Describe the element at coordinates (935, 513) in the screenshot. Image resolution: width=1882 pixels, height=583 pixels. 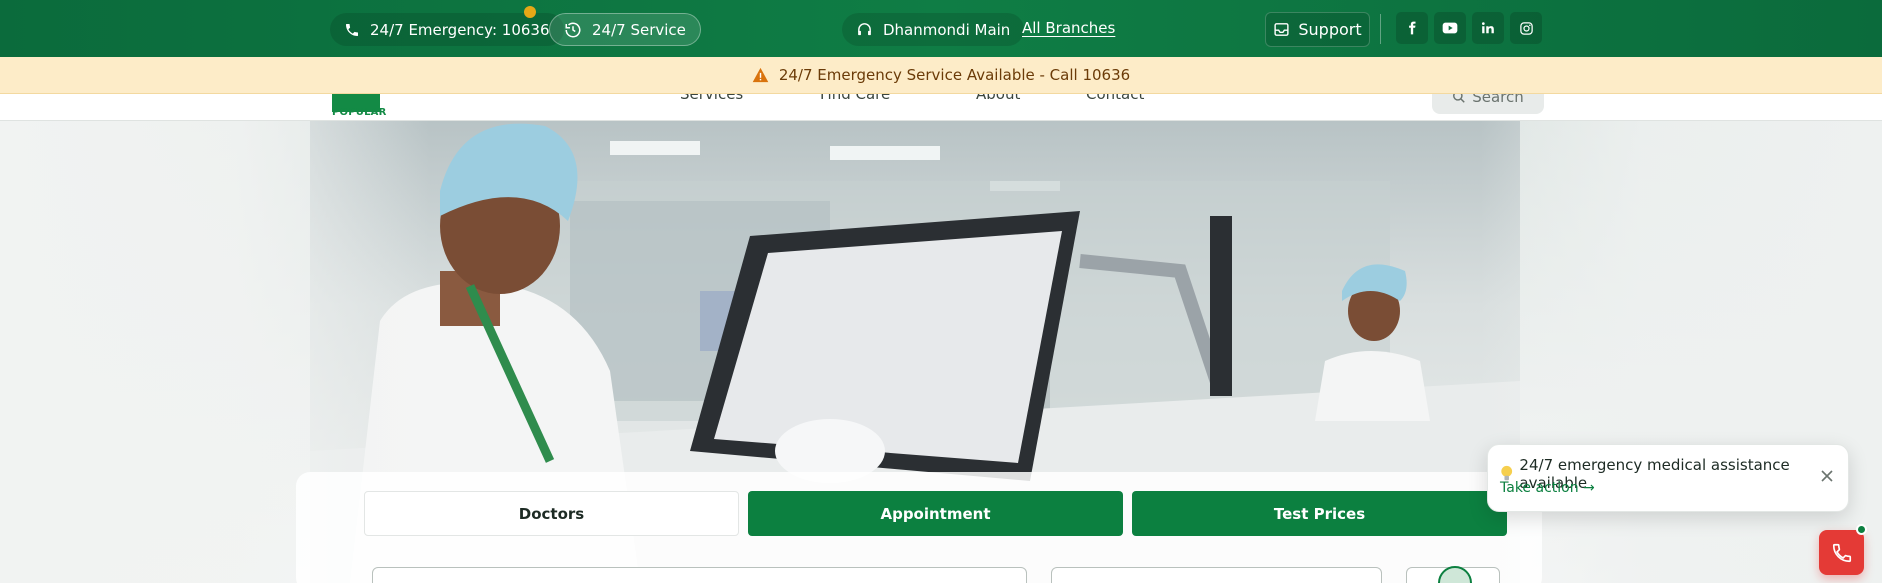
I see `tab-appointment: Appointment` at that location.